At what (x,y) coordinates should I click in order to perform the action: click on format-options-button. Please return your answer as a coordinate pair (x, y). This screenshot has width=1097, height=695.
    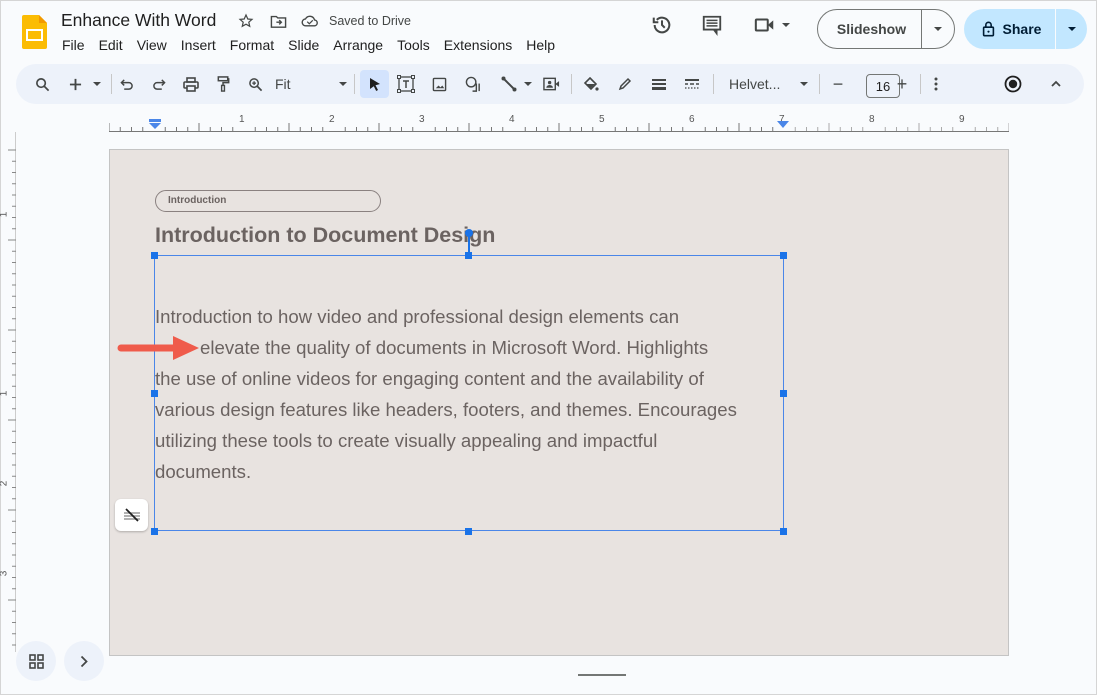
    Looking at the image, I should click on (131, 515).